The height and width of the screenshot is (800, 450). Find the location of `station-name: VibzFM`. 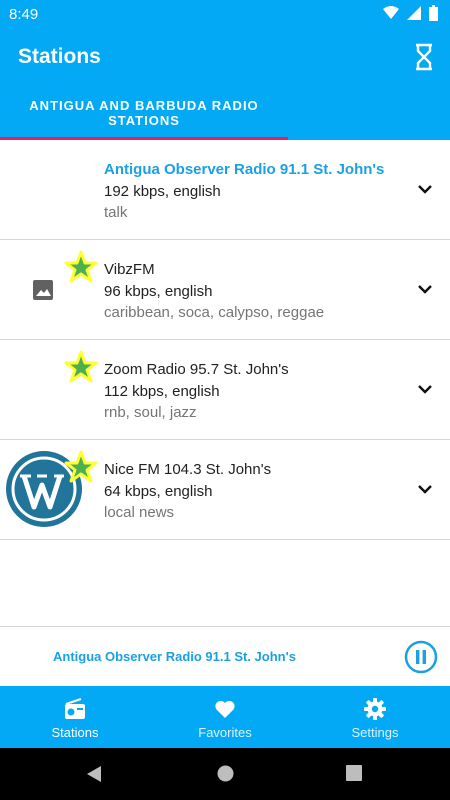

station-name: VibzFM is located at coordinates (129, 269).